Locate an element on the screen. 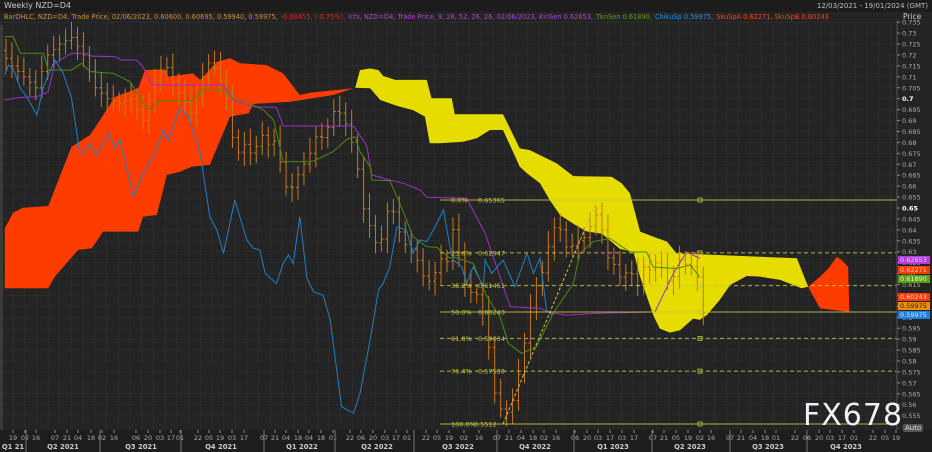  x-tick-label: 03 is located at coordinates (232, 438).